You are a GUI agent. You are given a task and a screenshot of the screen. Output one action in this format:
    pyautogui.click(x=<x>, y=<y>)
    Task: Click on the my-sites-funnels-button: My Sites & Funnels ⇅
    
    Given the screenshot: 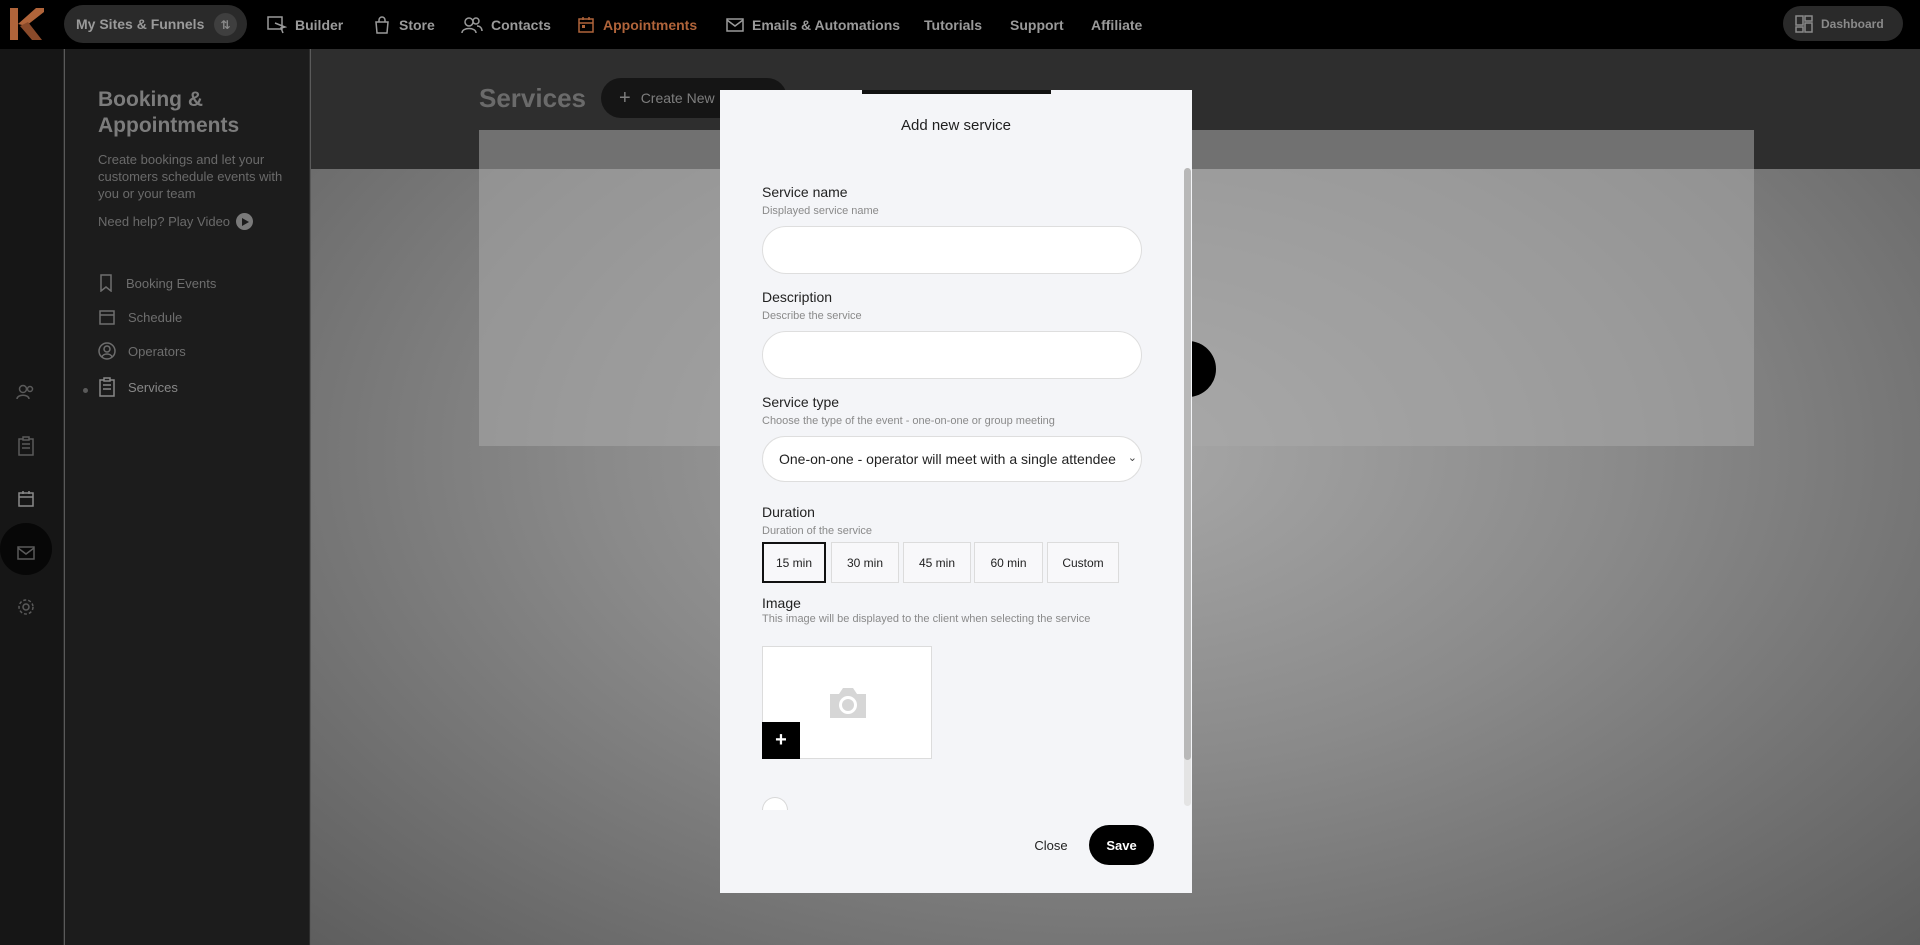 What is the action you would take?
    pyautogui.click(x=155, y=24)
    